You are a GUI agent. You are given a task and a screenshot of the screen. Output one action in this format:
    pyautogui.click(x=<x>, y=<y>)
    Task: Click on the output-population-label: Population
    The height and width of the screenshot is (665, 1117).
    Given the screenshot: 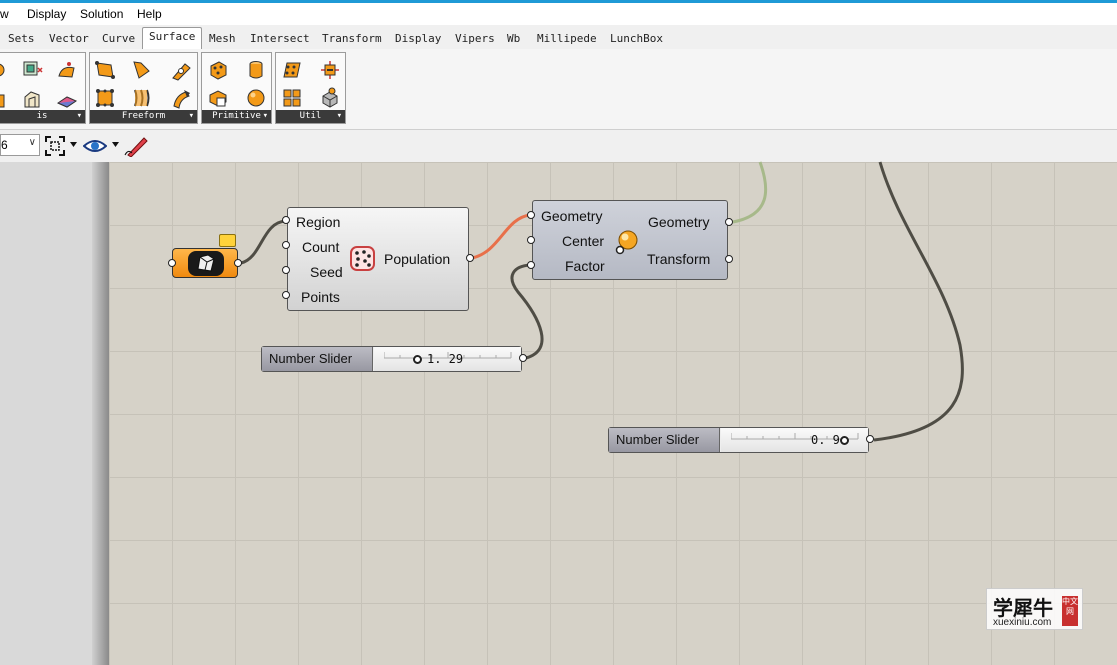 What is the action you would take?
    pyautogui.click(x=417, y=259)
    